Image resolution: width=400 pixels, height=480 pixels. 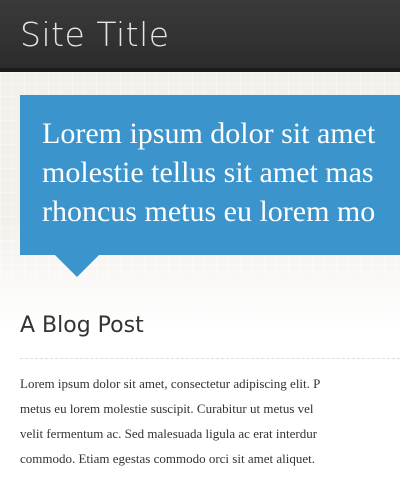 What do you see at coordinates (208, 172) in the screenshot?
I see `hero-text-line: molestie tellus sit amet mas` at bounding box center [208, 172].